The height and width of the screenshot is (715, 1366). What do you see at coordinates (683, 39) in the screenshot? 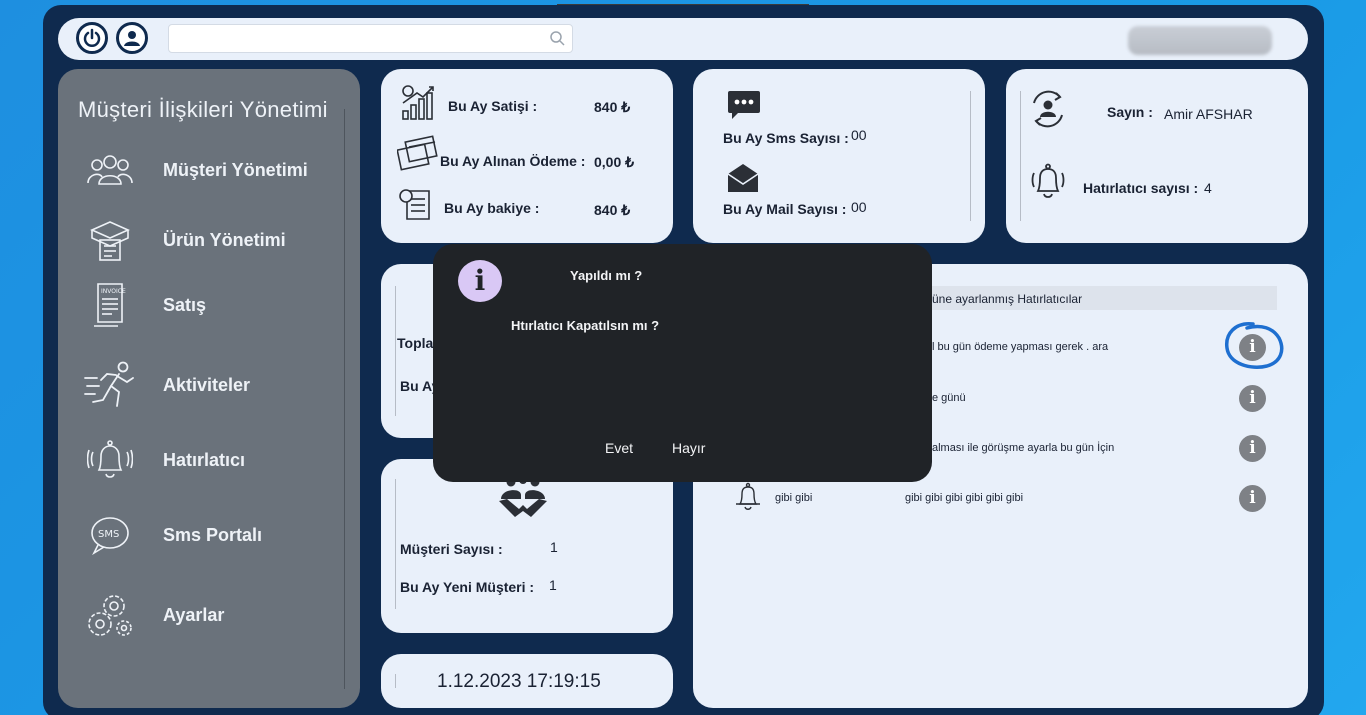
I see `header-bar` at bounding box center [683, 39].